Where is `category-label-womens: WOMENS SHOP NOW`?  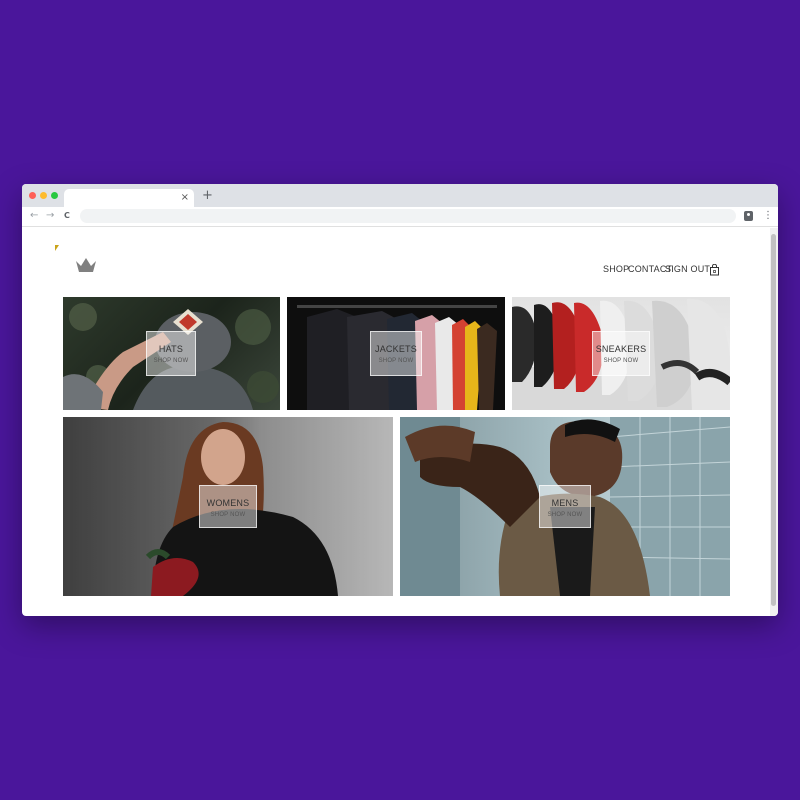
category-label-womens: WOMENS SHOP NOW is located at coordinates (228, 506).